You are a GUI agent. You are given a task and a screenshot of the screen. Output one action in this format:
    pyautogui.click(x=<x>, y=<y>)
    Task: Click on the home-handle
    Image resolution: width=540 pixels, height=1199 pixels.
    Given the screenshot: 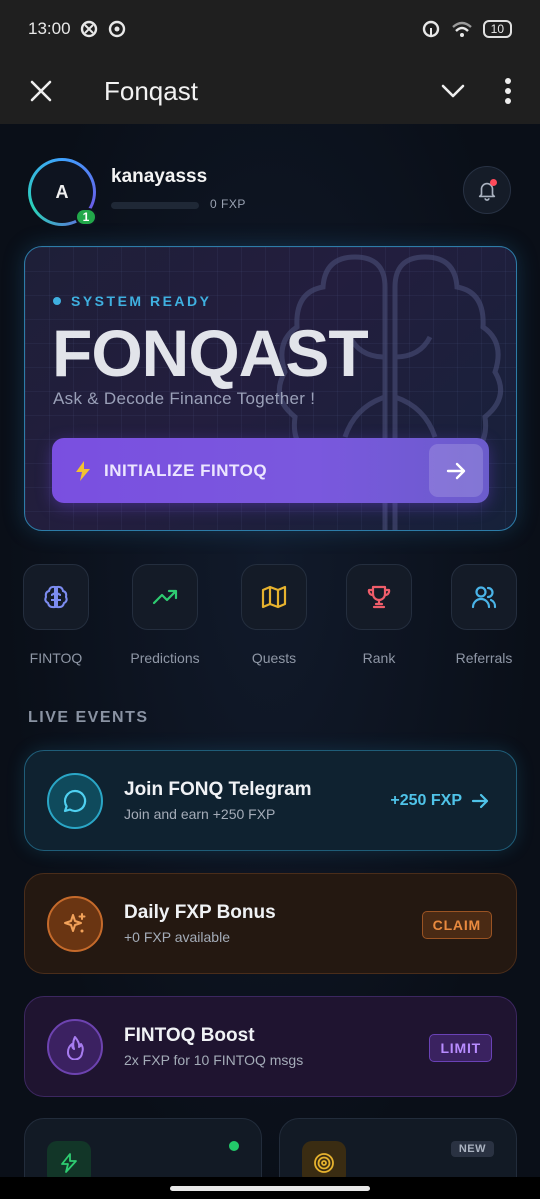 What is the action you would take?
    pyautogui.click(x=270, y=1188)
    